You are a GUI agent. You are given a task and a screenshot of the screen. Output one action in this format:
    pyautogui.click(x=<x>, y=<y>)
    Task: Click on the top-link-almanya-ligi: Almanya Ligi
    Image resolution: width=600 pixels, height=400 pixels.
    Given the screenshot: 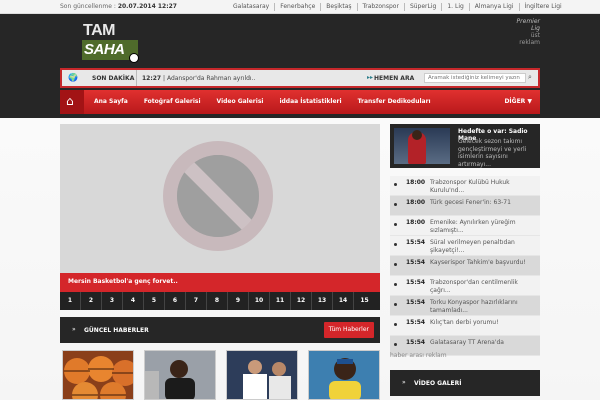 What is the action you would take?
    pyautogui.click(x=495, y=7)
    